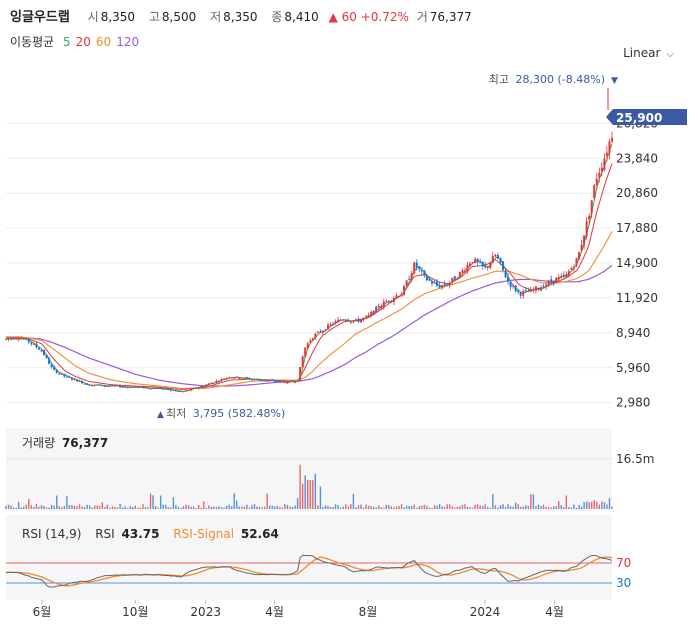  What do you see at coordinates (499, 79) in the screenshot?
I see `high-annotation-label: 최고` at bounding box center [499, 79].